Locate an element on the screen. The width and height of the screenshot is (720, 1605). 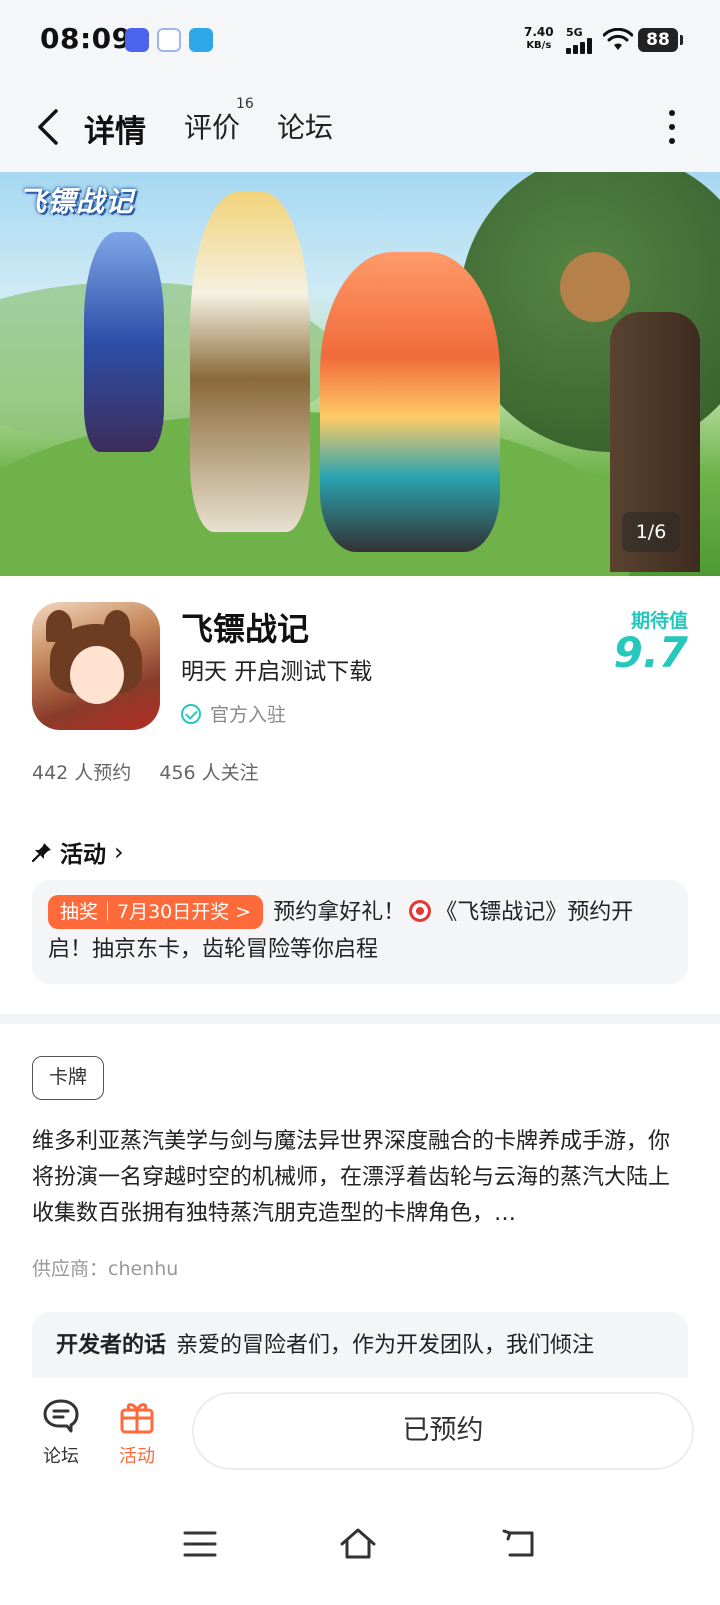
tab-forum: 论坛 is located at coordinates (305, 126).